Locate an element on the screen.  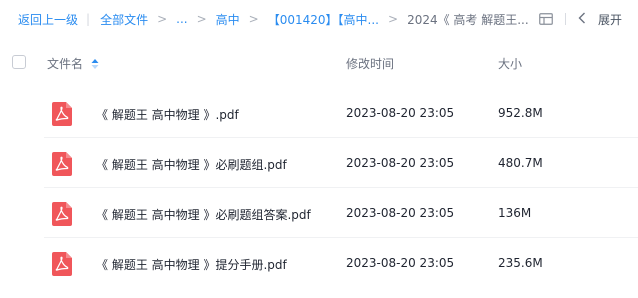
header-name: 文件名 is located at coordinates (73, 63).